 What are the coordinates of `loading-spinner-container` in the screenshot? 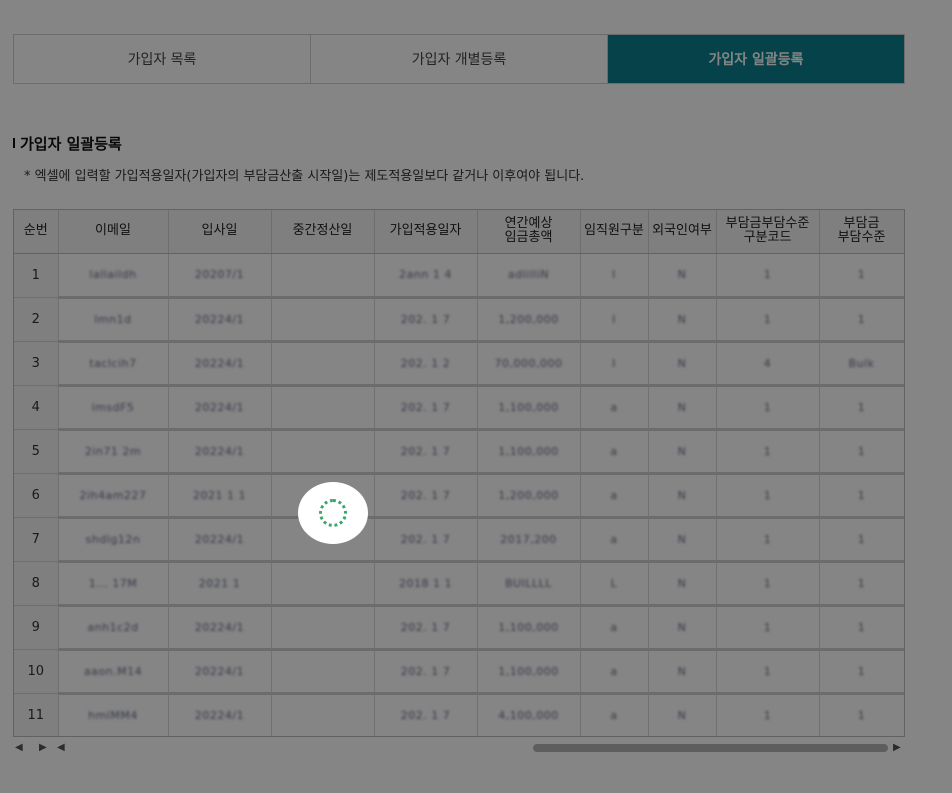 It's located at (333, 513).